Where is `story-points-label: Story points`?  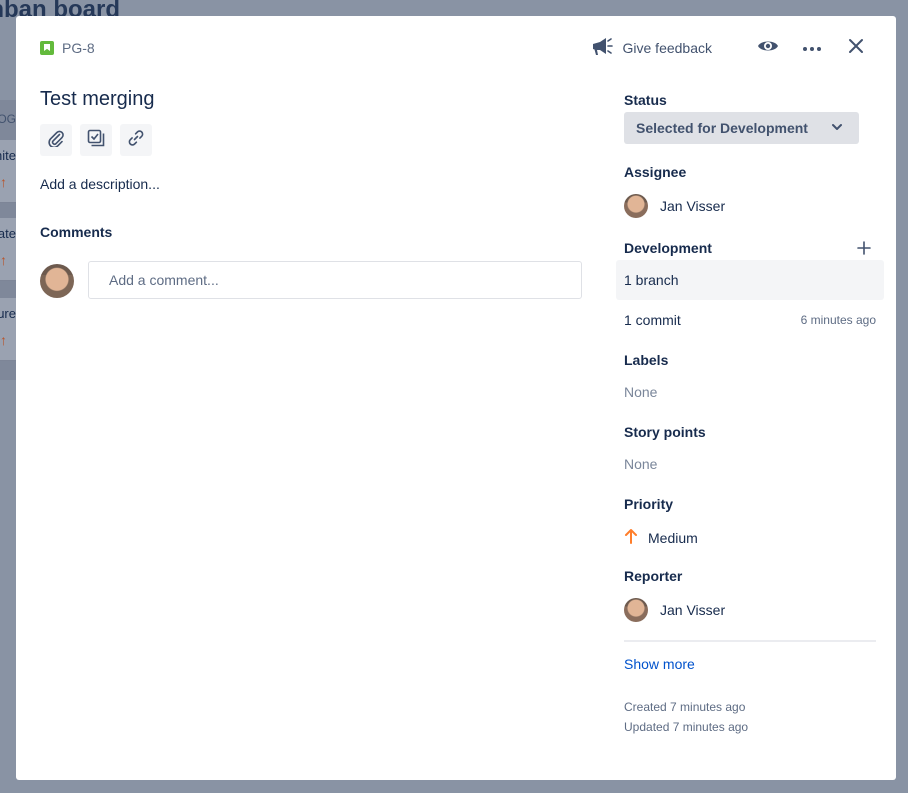 story-points-label: Story points is located at coordinates (665, 432).